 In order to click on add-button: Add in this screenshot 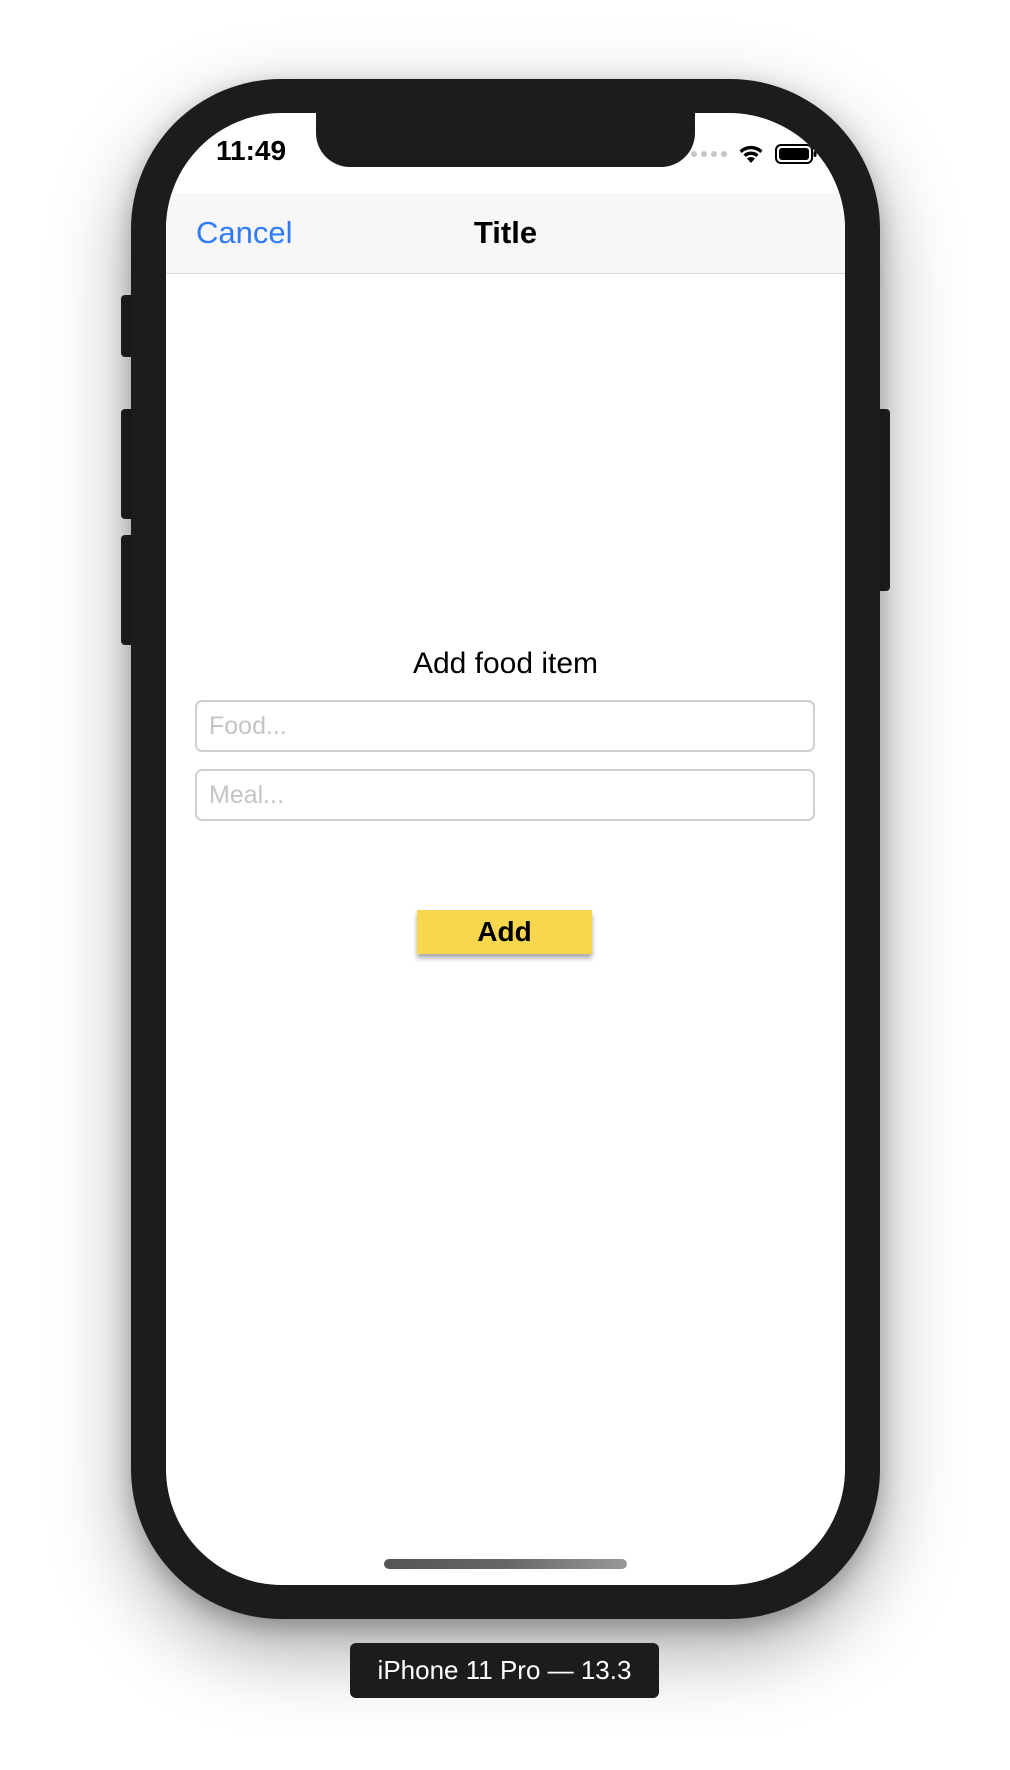, I will do `click(504, 932)`.